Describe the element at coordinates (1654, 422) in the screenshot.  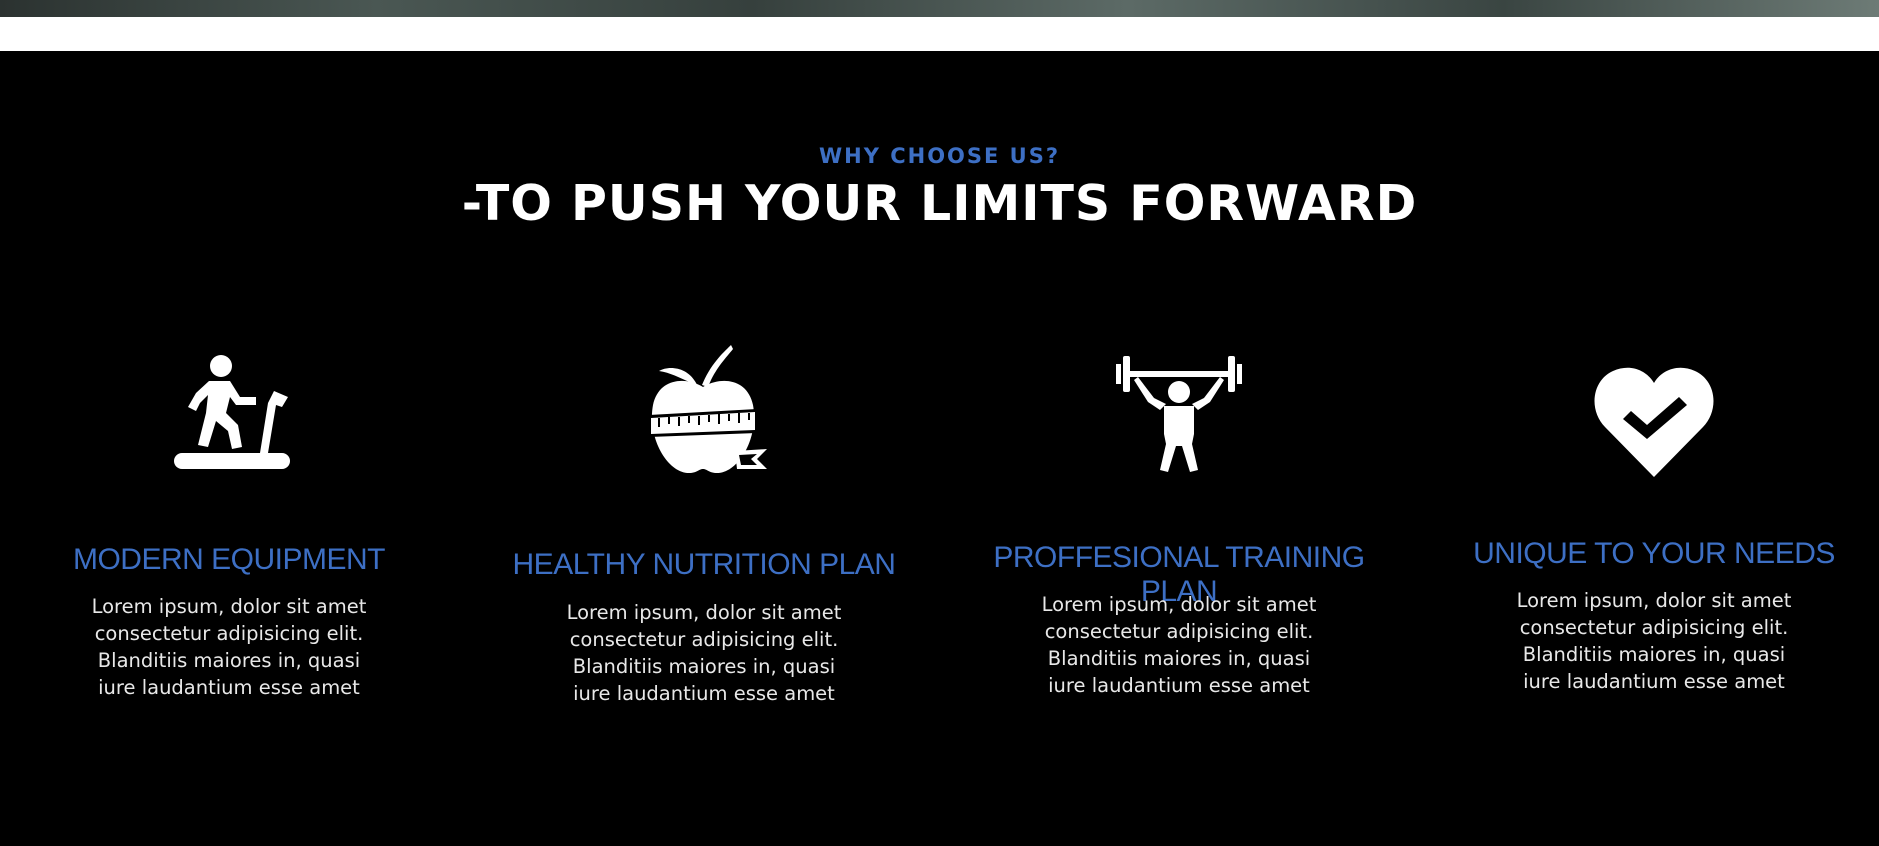
I see `heart-check-icon` at that location.